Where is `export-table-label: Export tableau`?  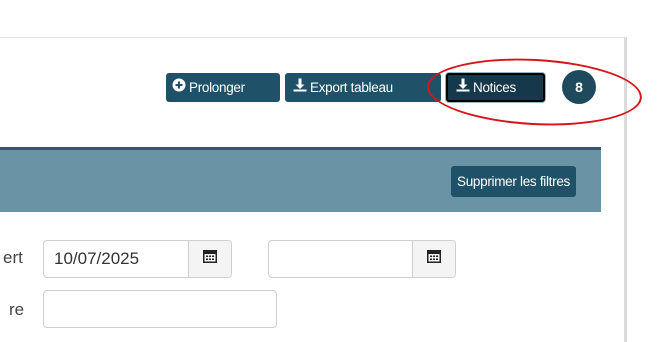 export-table-label: Export tableau is located at coordinates (351, 87).